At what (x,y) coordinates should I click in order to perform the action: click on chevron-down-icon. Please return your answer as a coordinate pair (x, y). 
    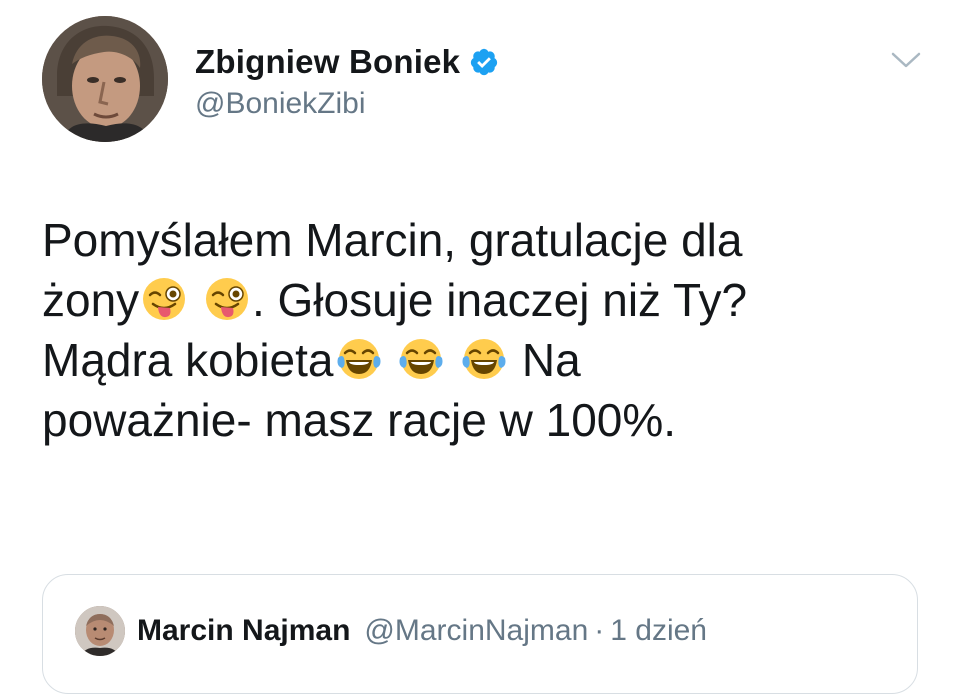
    Looking at the image, I should click on (906, 60).